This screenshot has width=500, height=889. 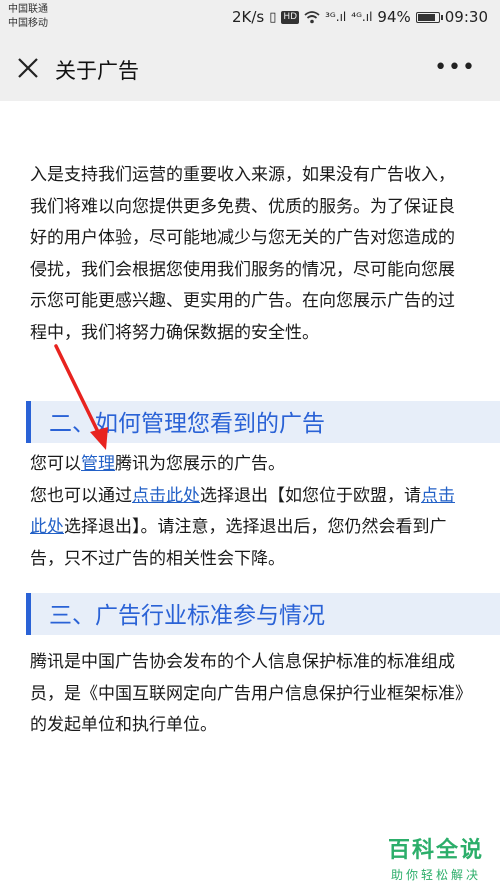 What do you see at coordinates (187, 424) in the screenshot?
I see `section-heading-2-text: 二、如何管理您看到的广告` at bounding box center [187, 424].